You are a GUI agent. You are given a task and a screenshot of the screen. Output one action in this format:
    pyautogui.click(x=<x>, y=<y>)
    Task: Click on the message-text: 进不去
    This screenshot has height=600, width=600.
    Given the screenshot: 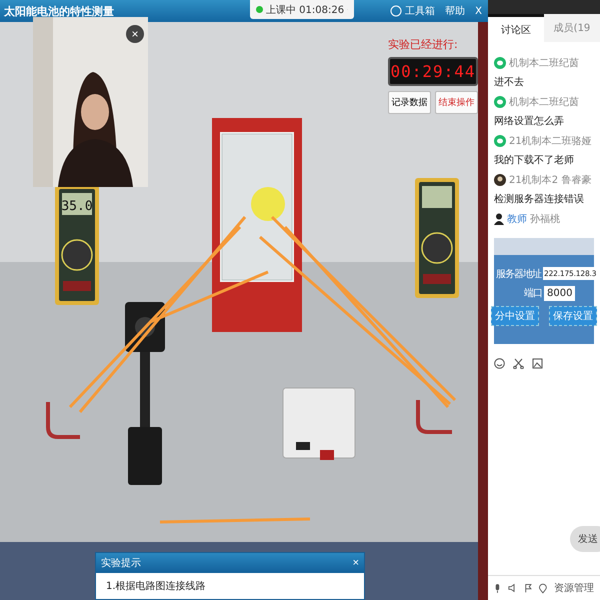 What is the action you would take?
    pyautogui.click(x=509, y=82)
    